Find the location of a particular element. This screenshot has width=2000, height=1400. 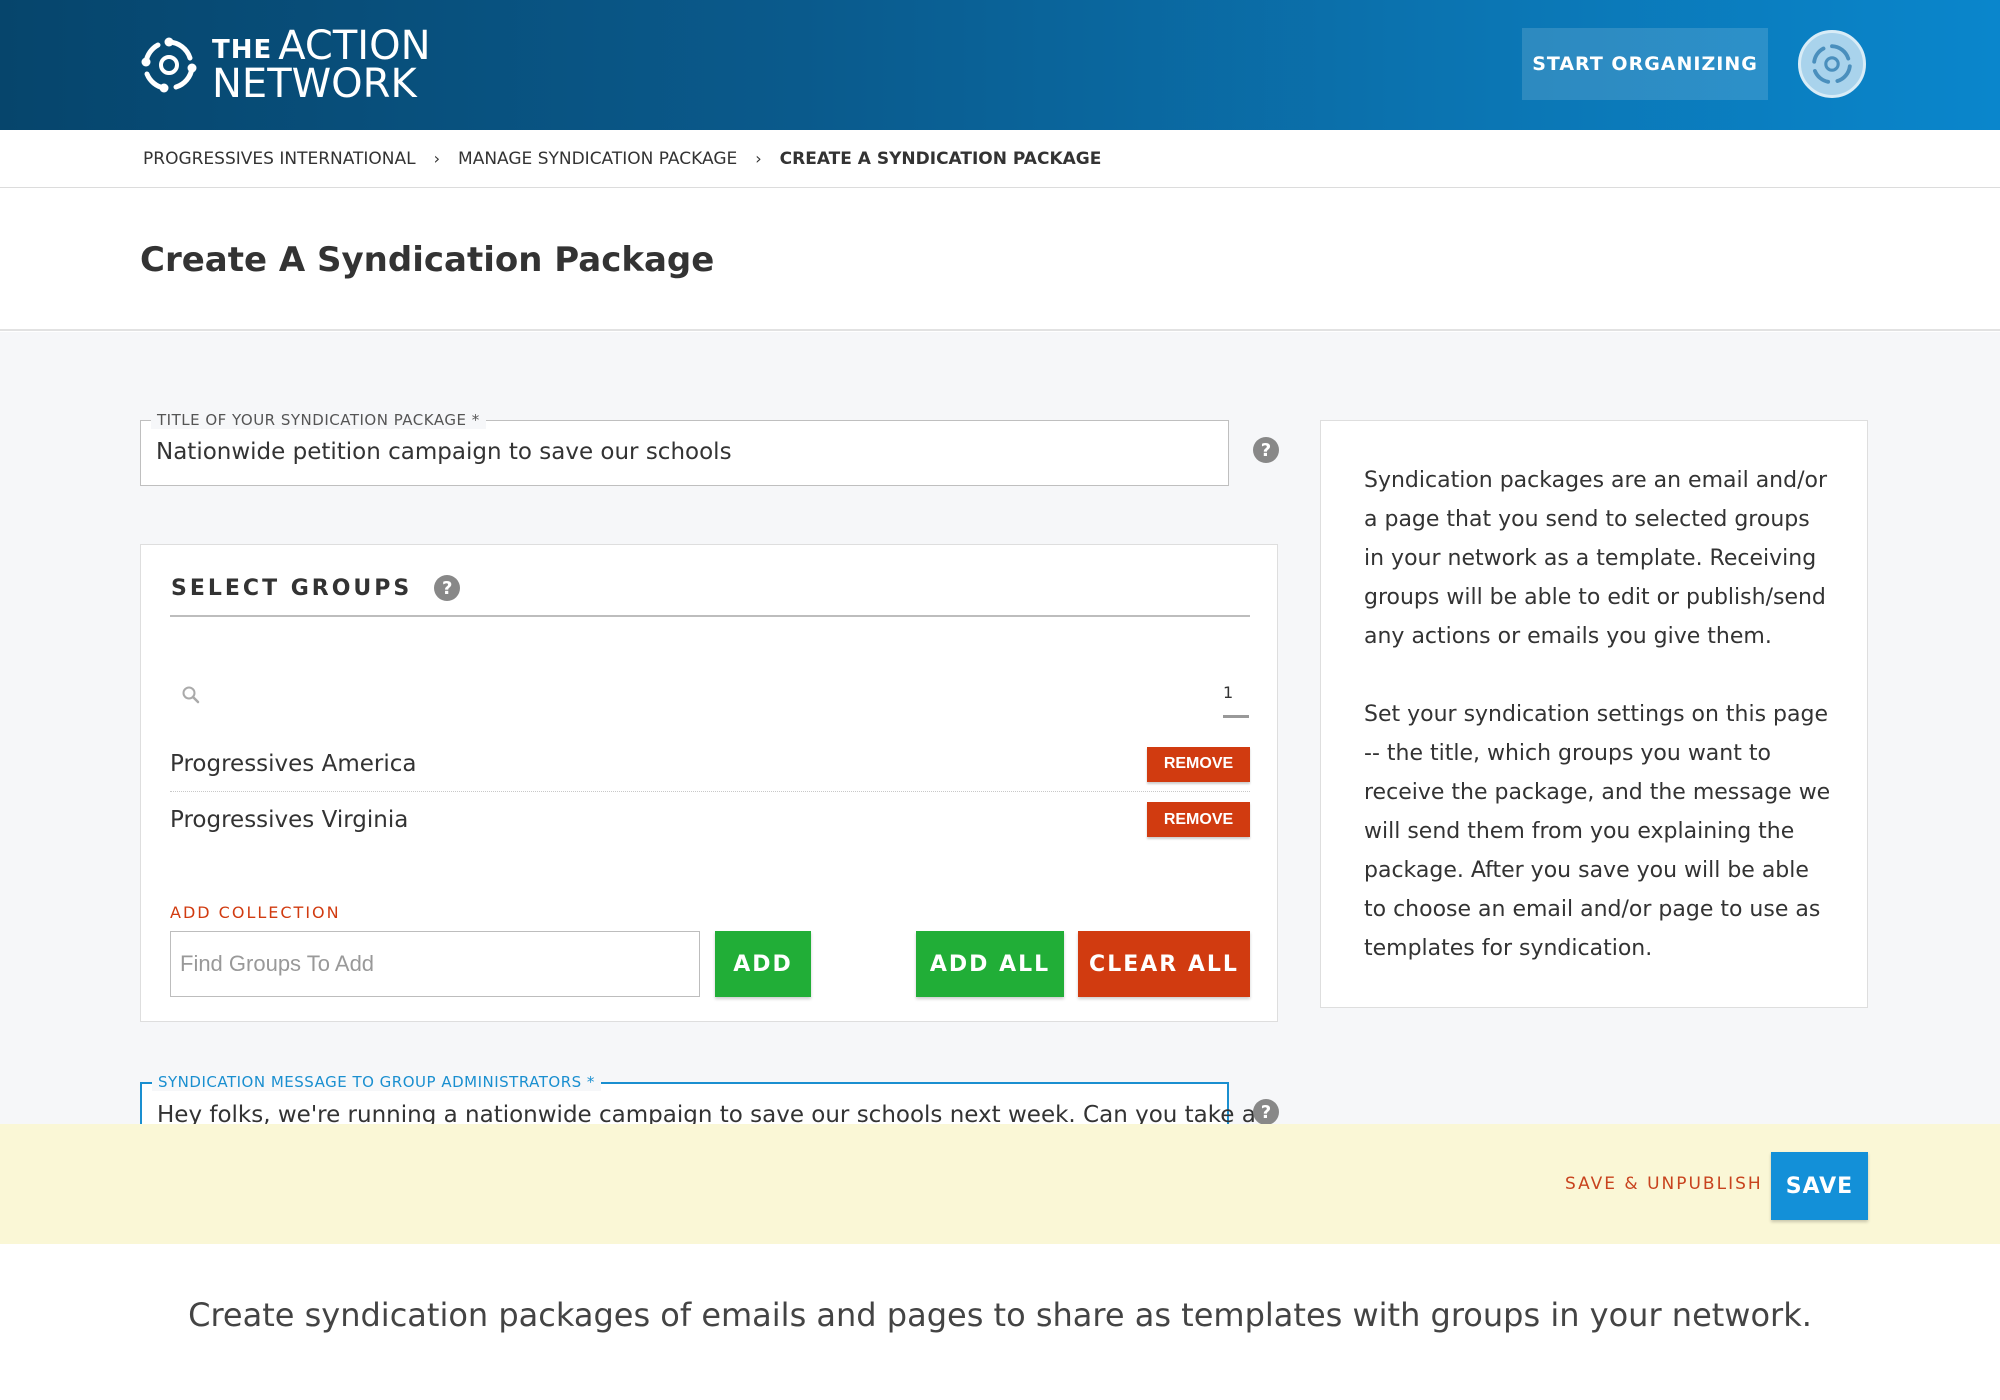

avatar-logo-icon is located at coordinates (1832, 64).